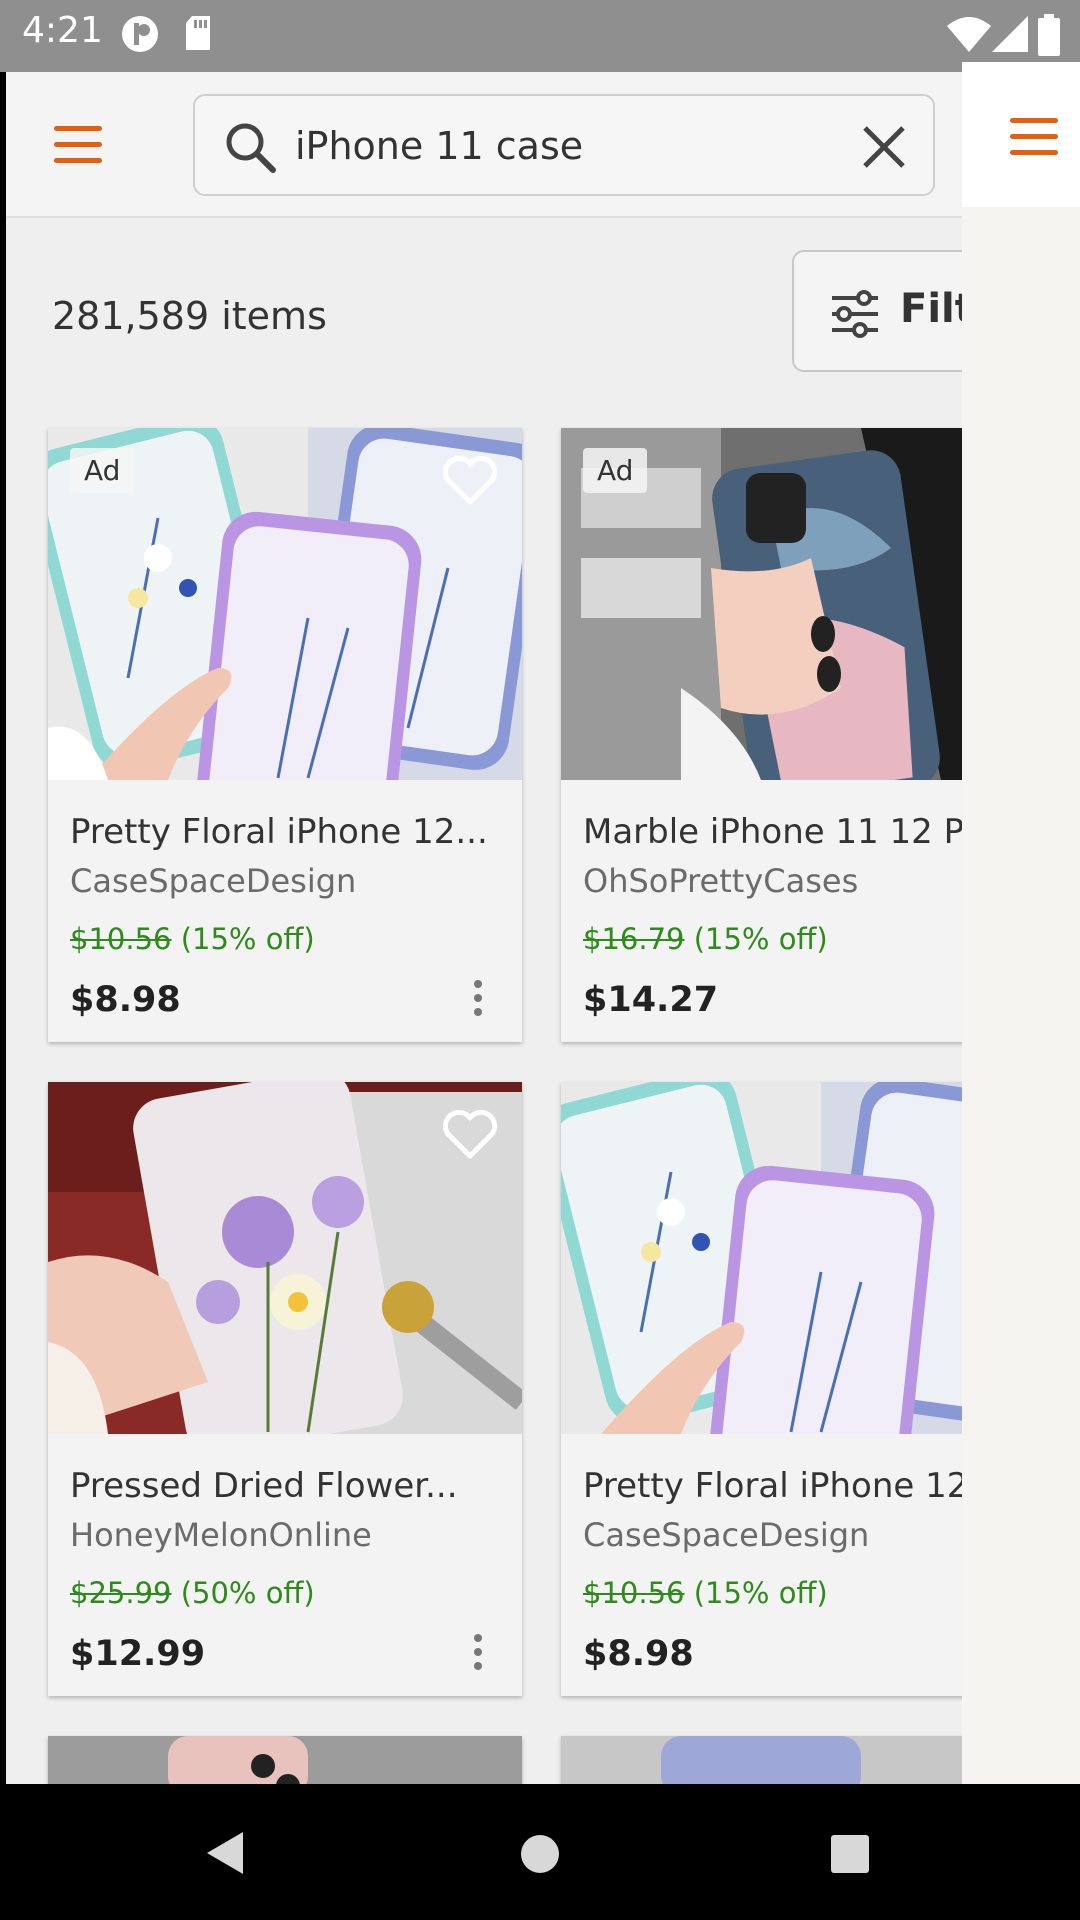 This screenshot has width=1080, height=1920. I want to click on discount-line: $25.99 (50% off), so click(192, 1593).